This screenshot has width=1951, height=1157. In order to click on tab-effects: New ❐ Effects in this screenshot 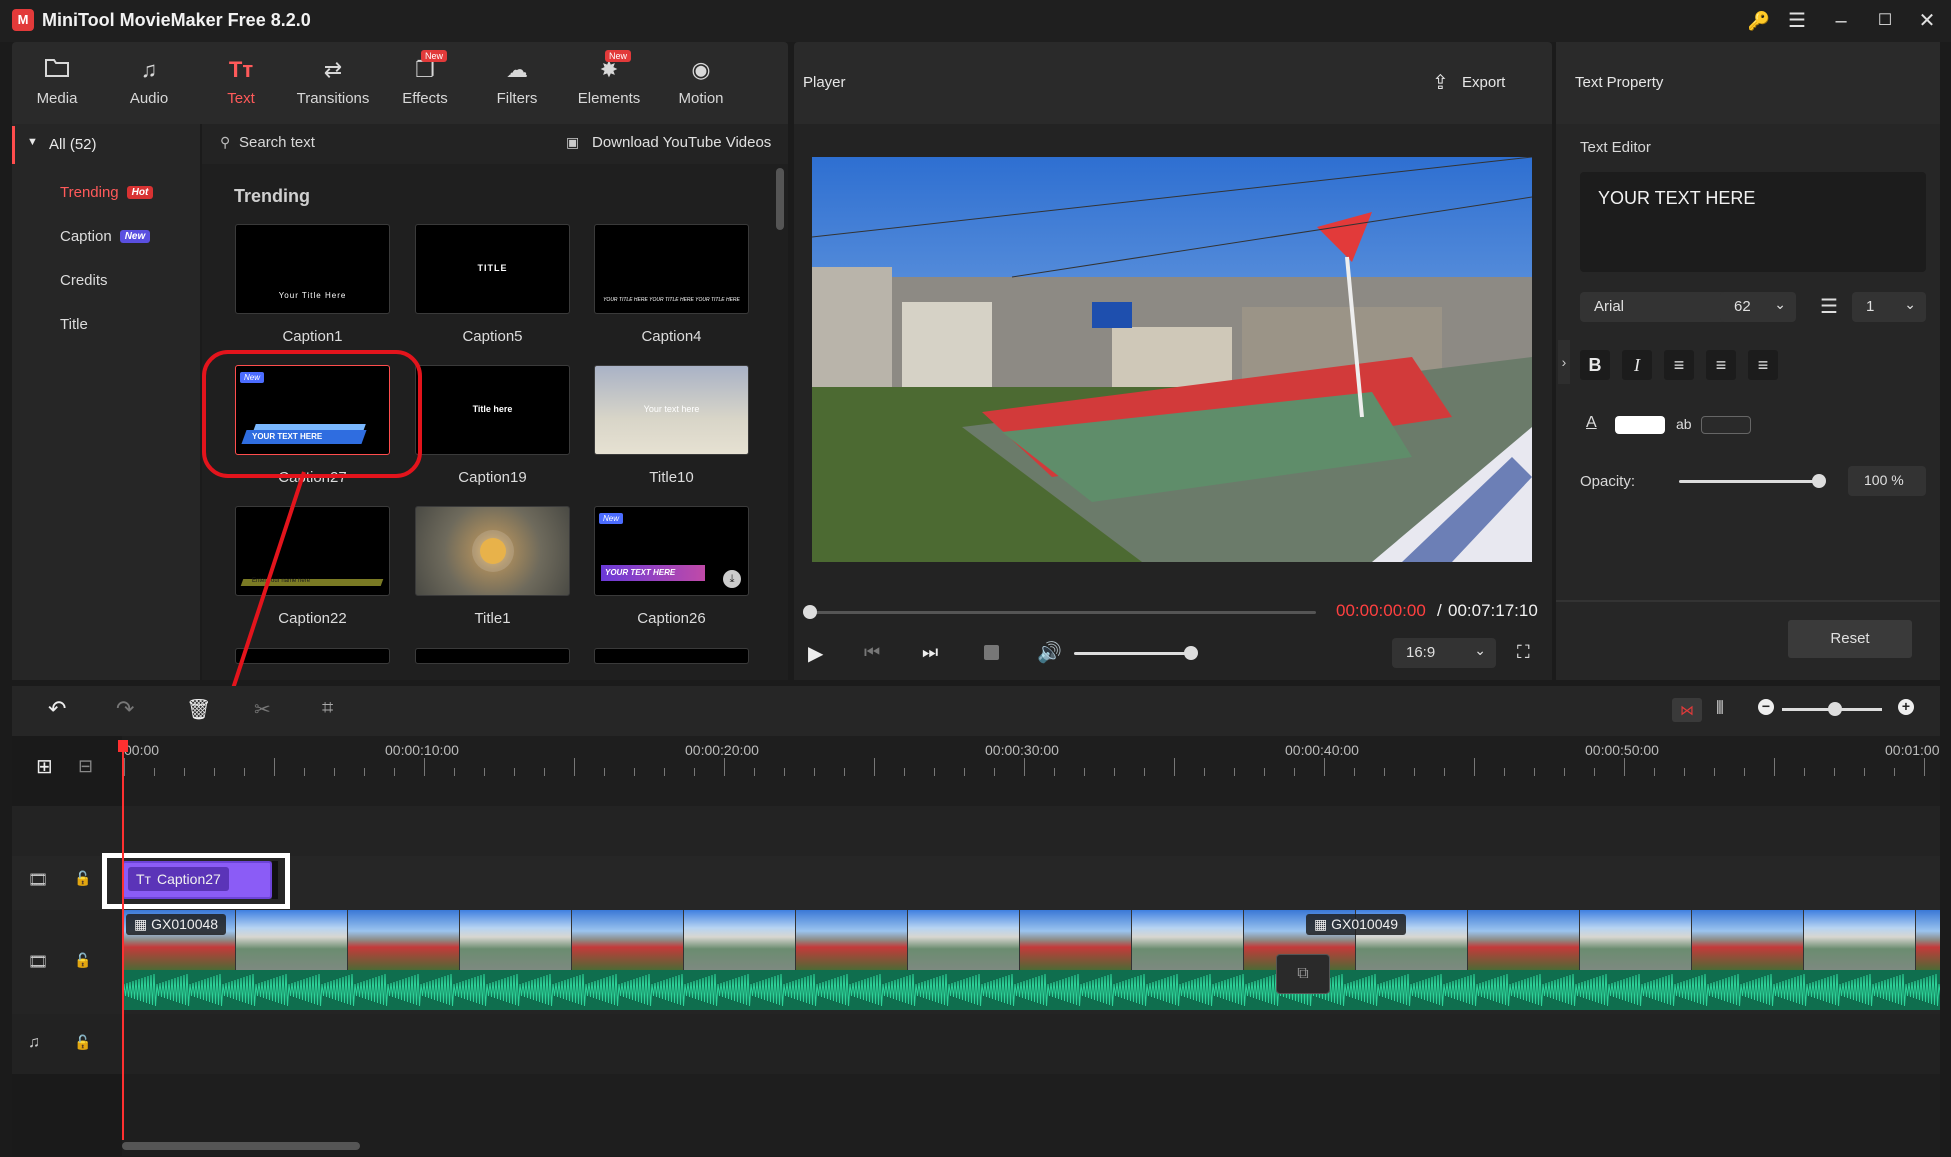, I will do `click(425, 83)`.